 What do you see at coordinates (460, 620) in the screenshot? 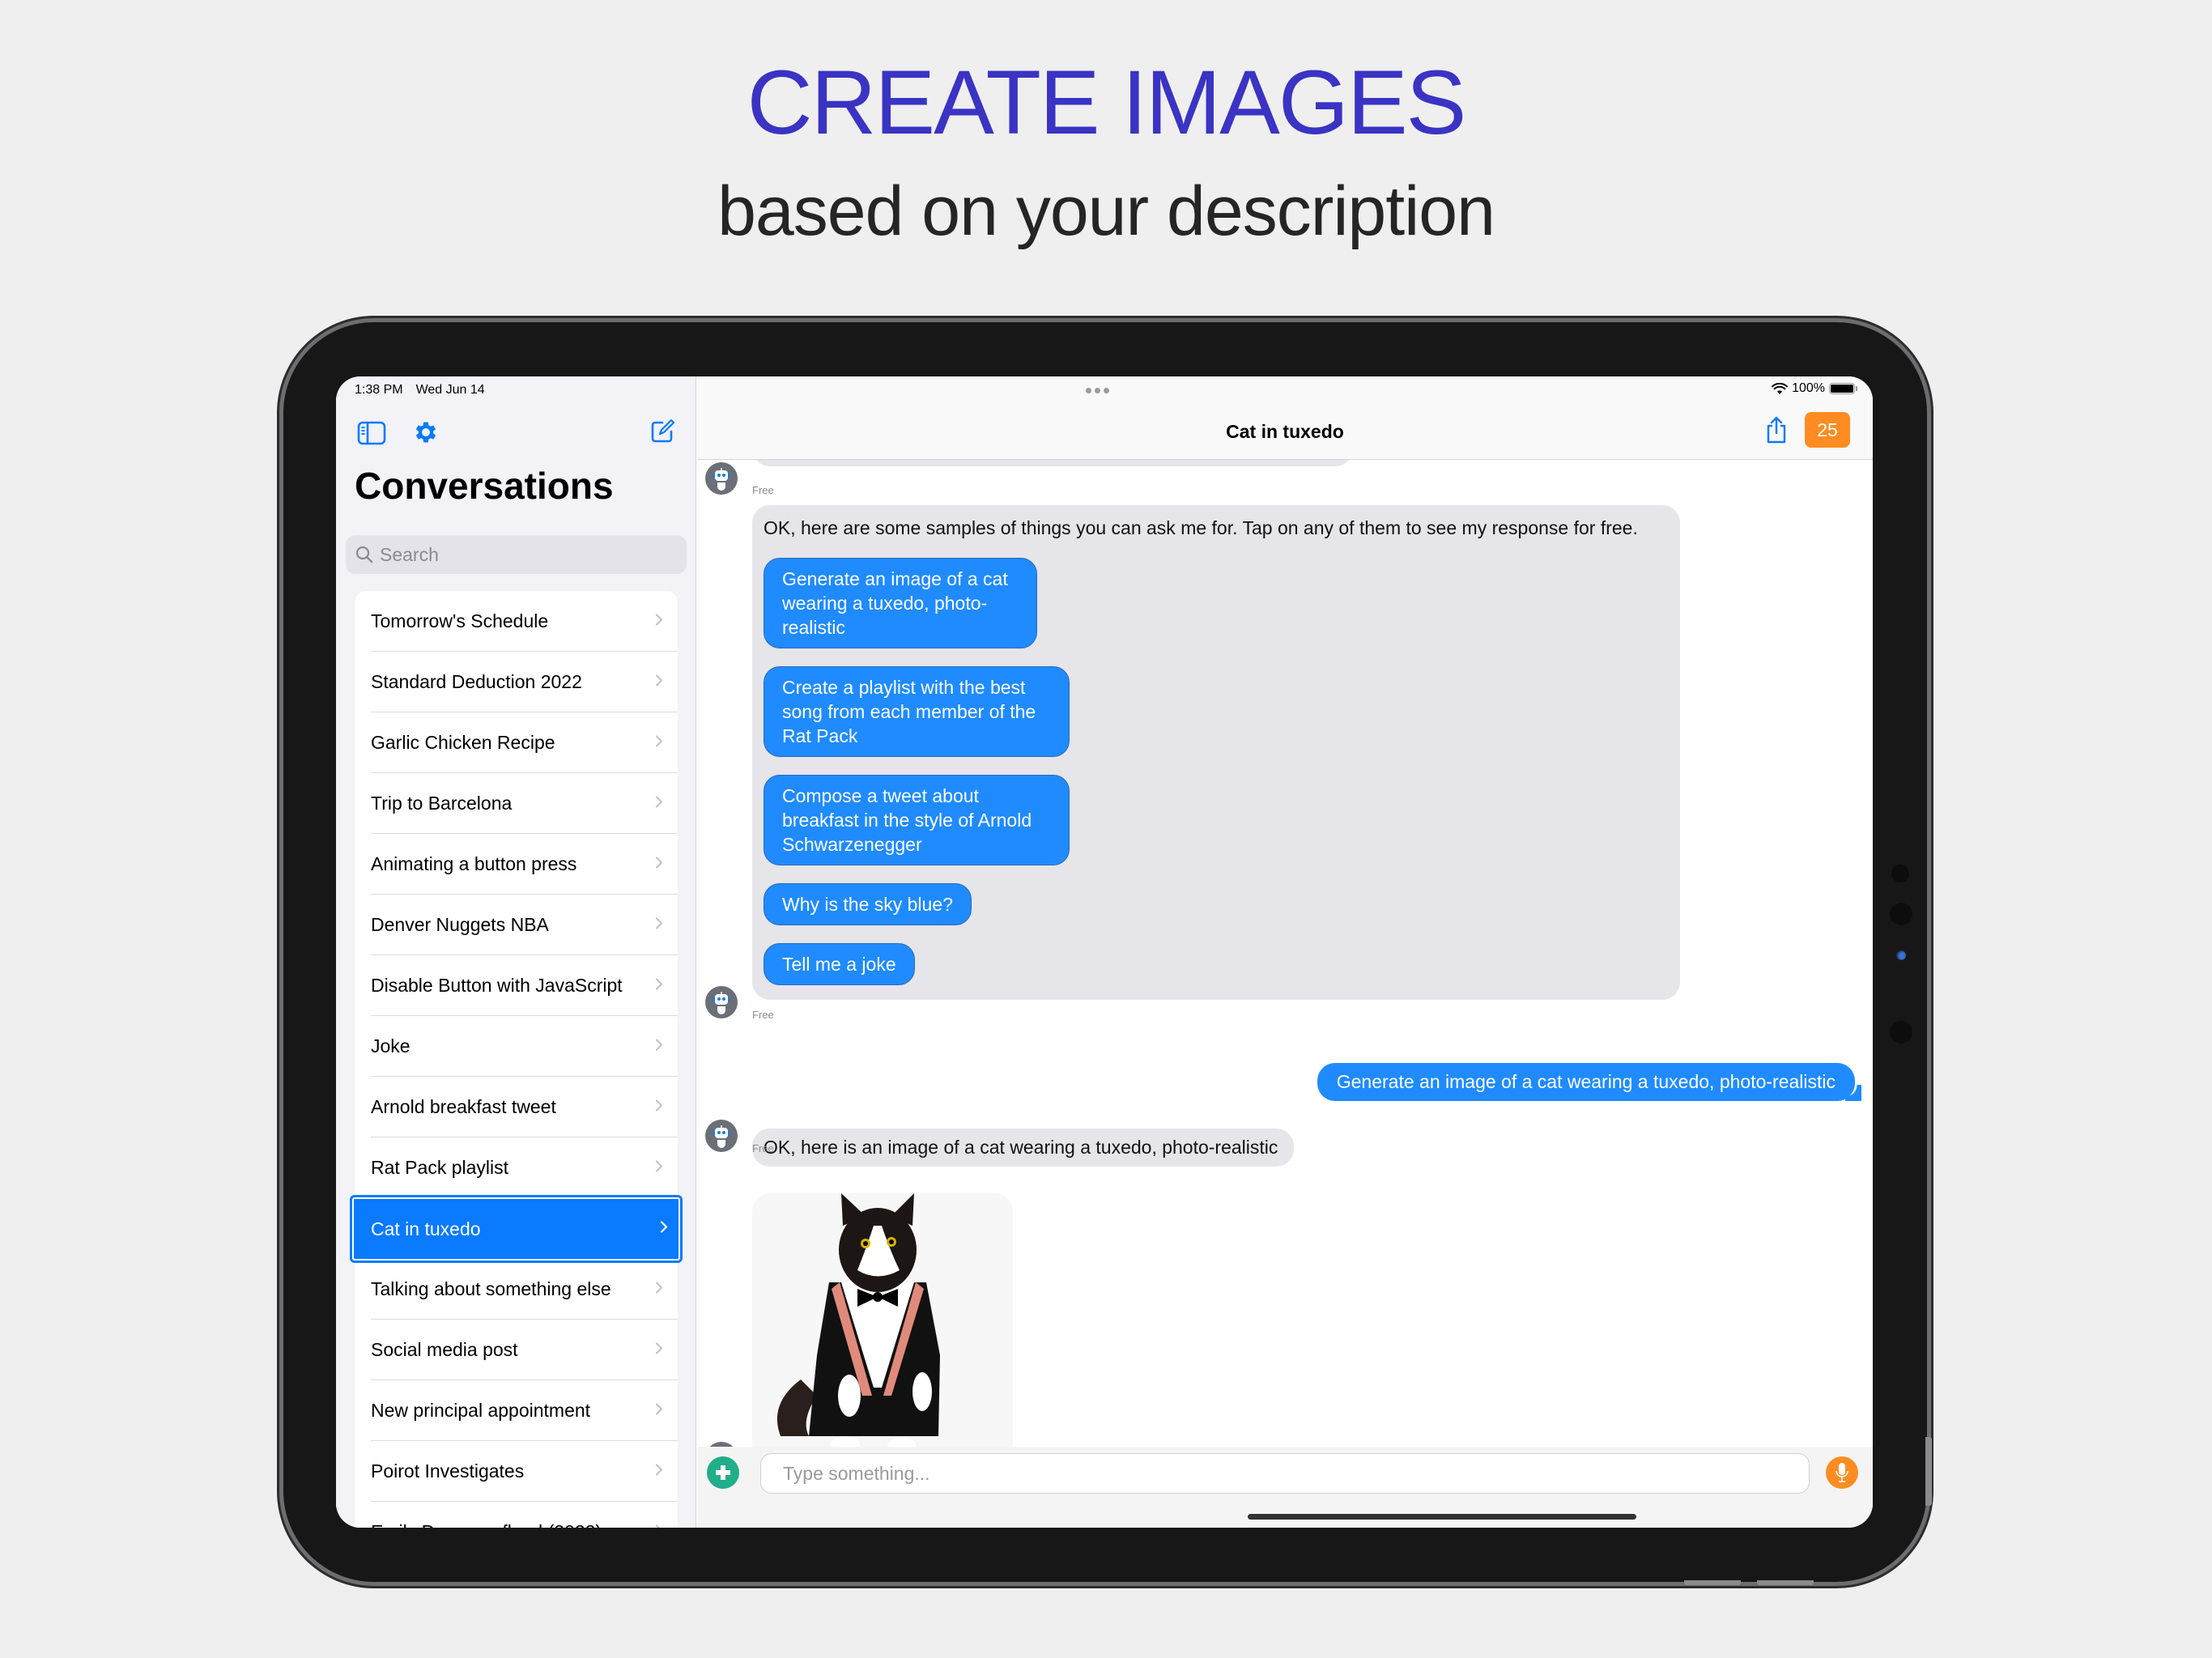
I see `conversation-label: Tomorrow's Schedule` at bounding box center [460, 620].